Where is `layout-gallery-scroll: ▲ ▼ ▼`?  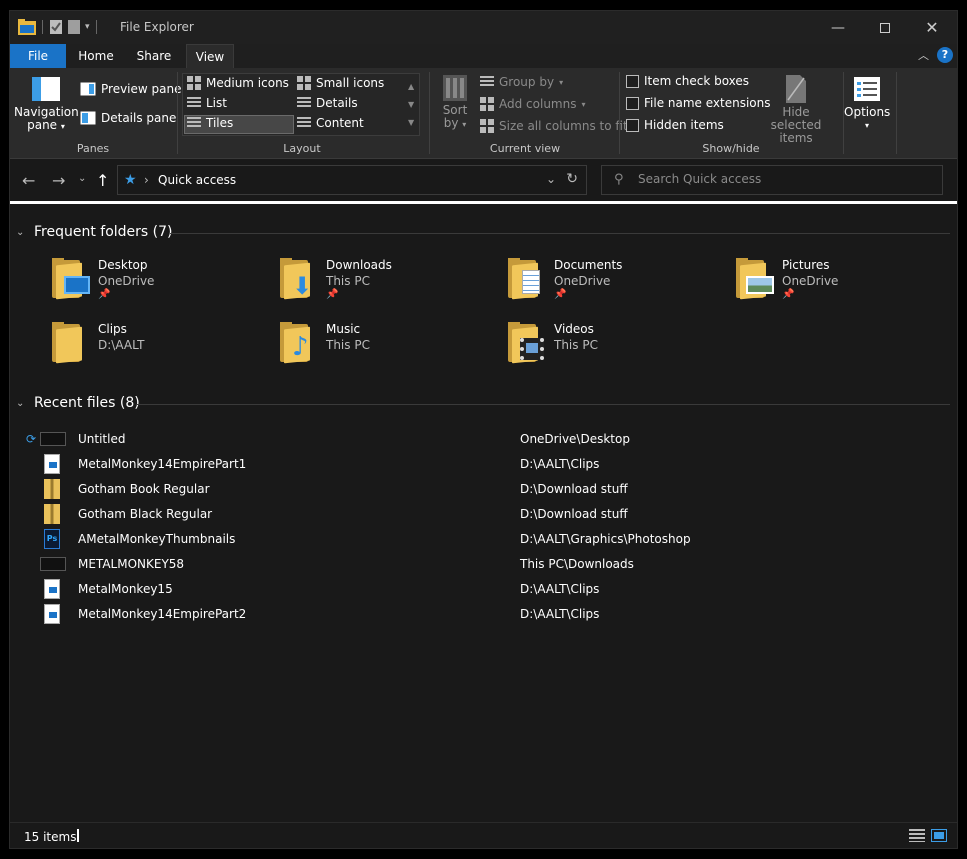 layout-gallery-scroll: ▲ ▼ ▼ is located at coordinates (411, 105).